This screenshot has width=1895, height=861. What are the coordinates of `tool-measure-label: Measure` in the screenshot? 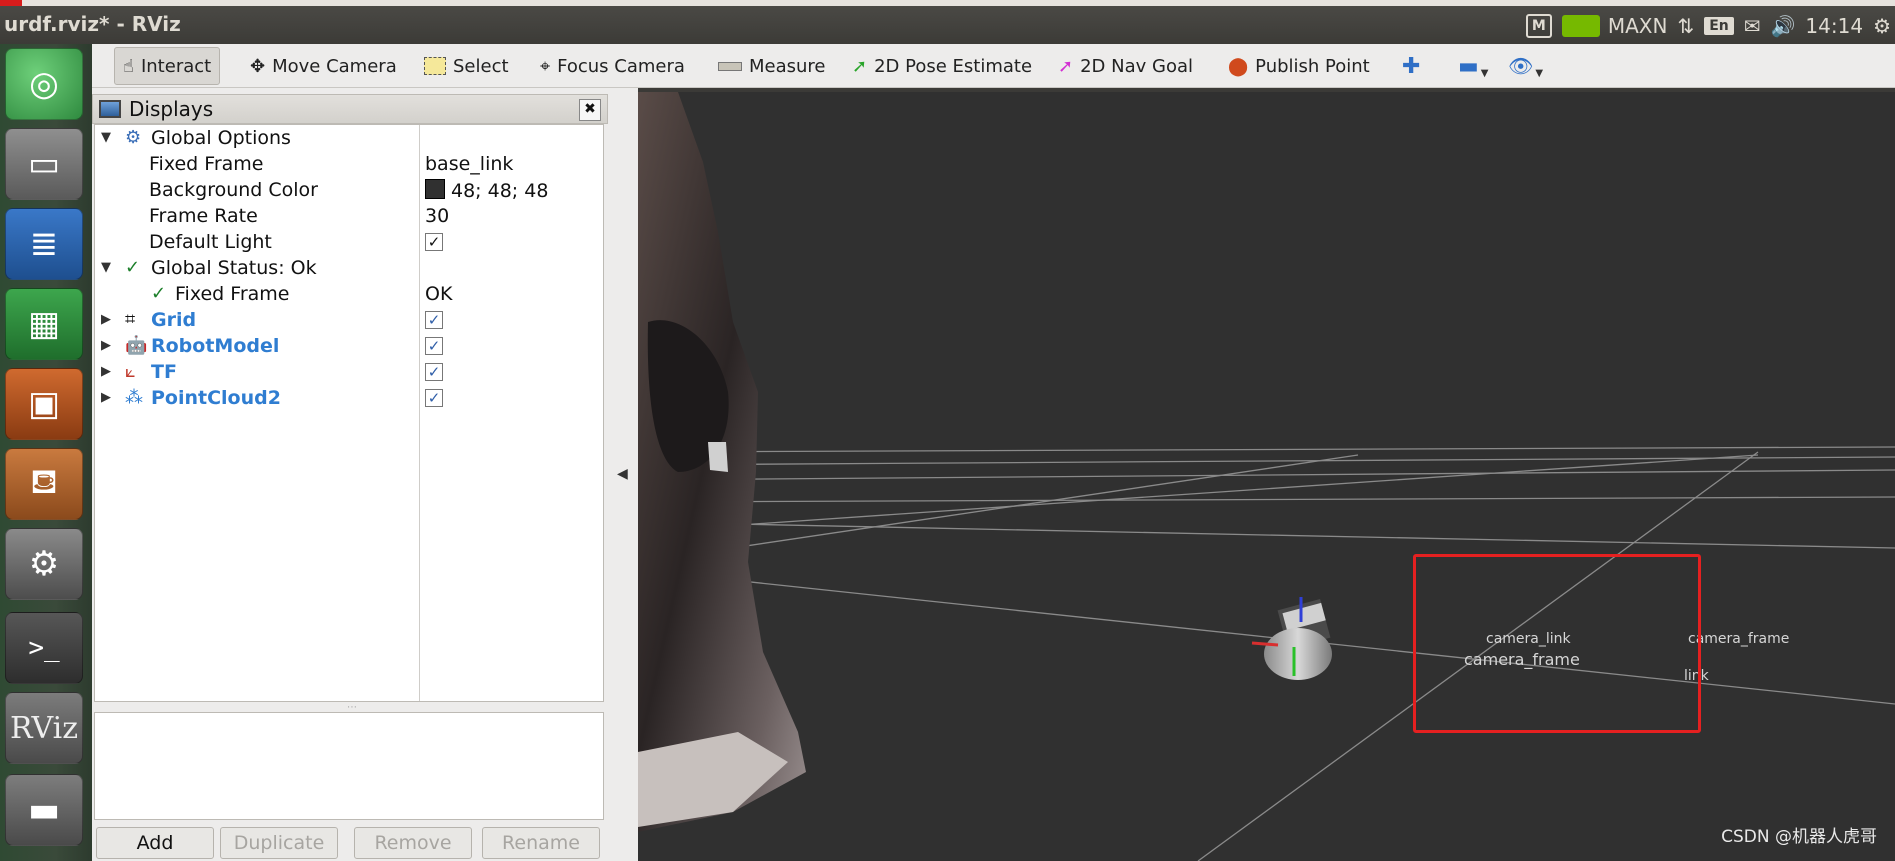 It's located at (787, 66).